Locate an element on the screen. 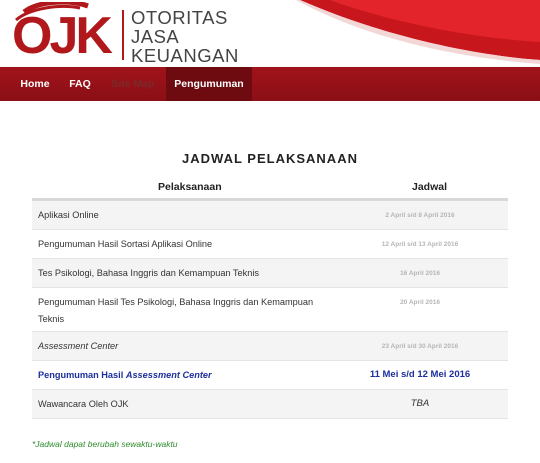 This screenshot has width=540, height=463. row-jadwal: 2 April s/d 8 April 2016 is located at coordinates (420, 215).